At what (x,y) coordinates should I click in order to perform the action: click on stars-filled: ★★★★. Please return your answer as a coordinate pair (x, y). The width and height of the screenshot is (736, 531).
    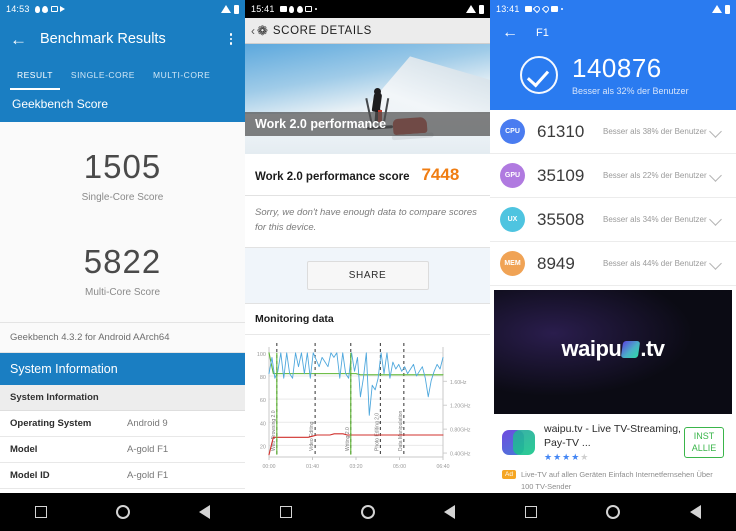
    Looking at the image, I should click on (562, 457).